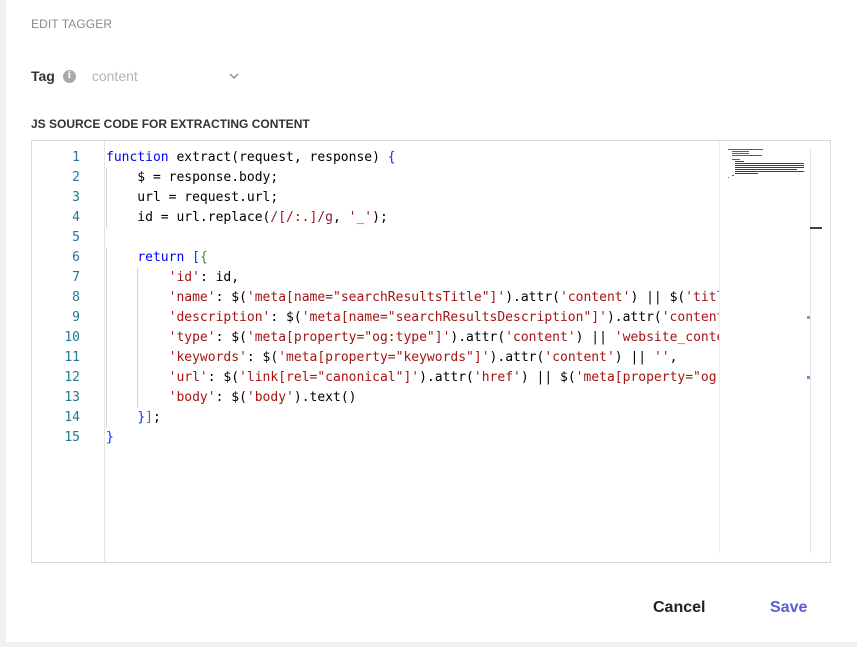 Image resolution: width=857 pixels, height=647 pixels. What do you see at coordinates (788, 608) in the screenshot?
I see `save-button: Save` at bounding box center [788, 608].